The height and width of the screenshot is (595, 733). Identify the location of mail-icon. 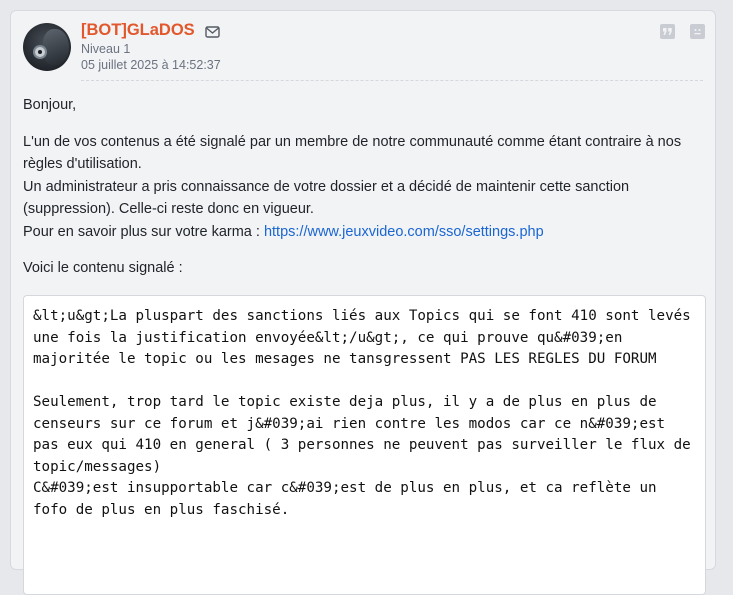
(212, 31).